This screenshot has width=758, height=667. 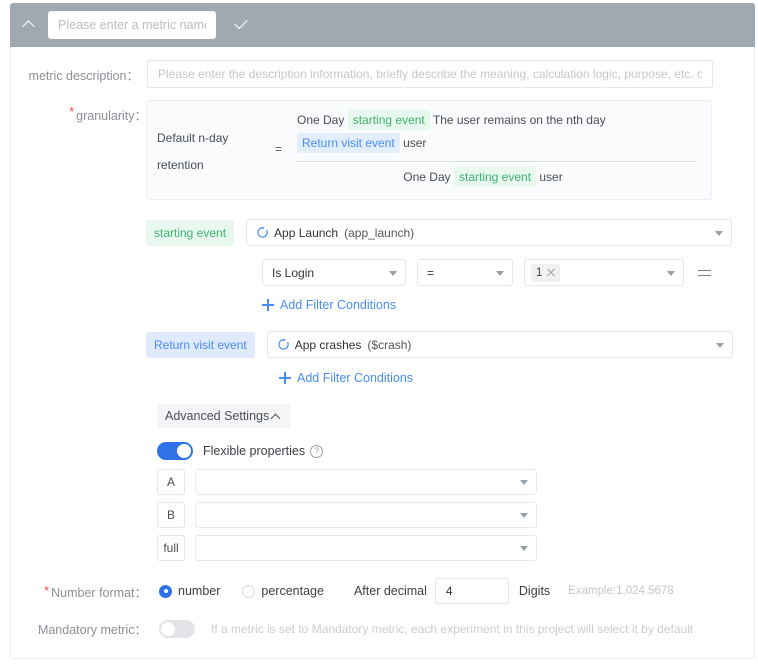 I want to click on radio-number-indicator, so click(x=165, y=591).